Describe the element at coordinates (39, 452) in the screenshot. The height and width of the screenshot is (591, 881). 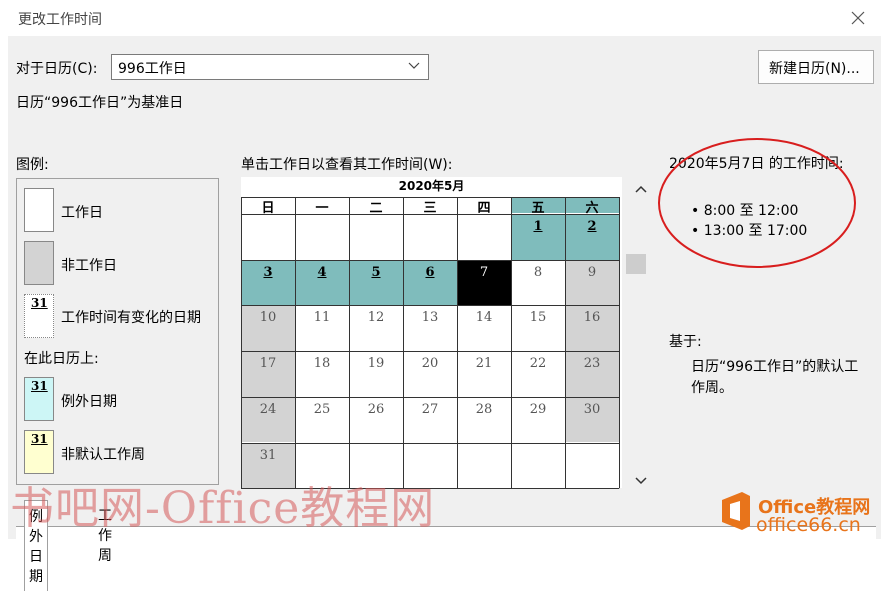
I see `legend-nondefault-swatch: 31` at that location.